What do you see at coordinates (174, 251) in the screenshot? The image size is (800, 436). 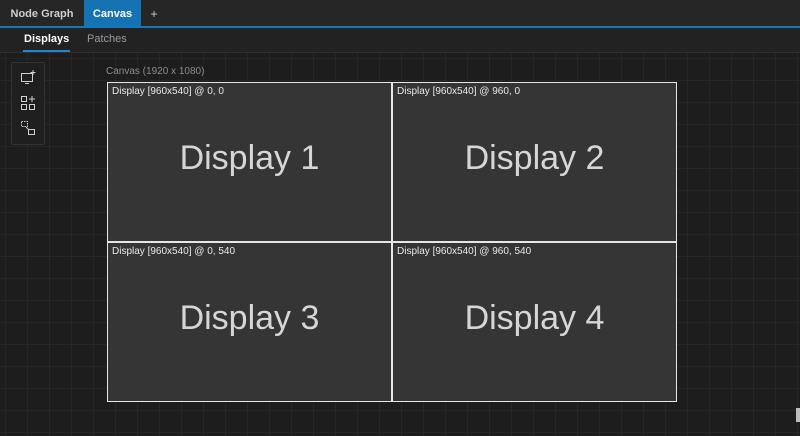 I see `display-info: Display [960x540] @ 0, 540` at bounding box center [174, 251].